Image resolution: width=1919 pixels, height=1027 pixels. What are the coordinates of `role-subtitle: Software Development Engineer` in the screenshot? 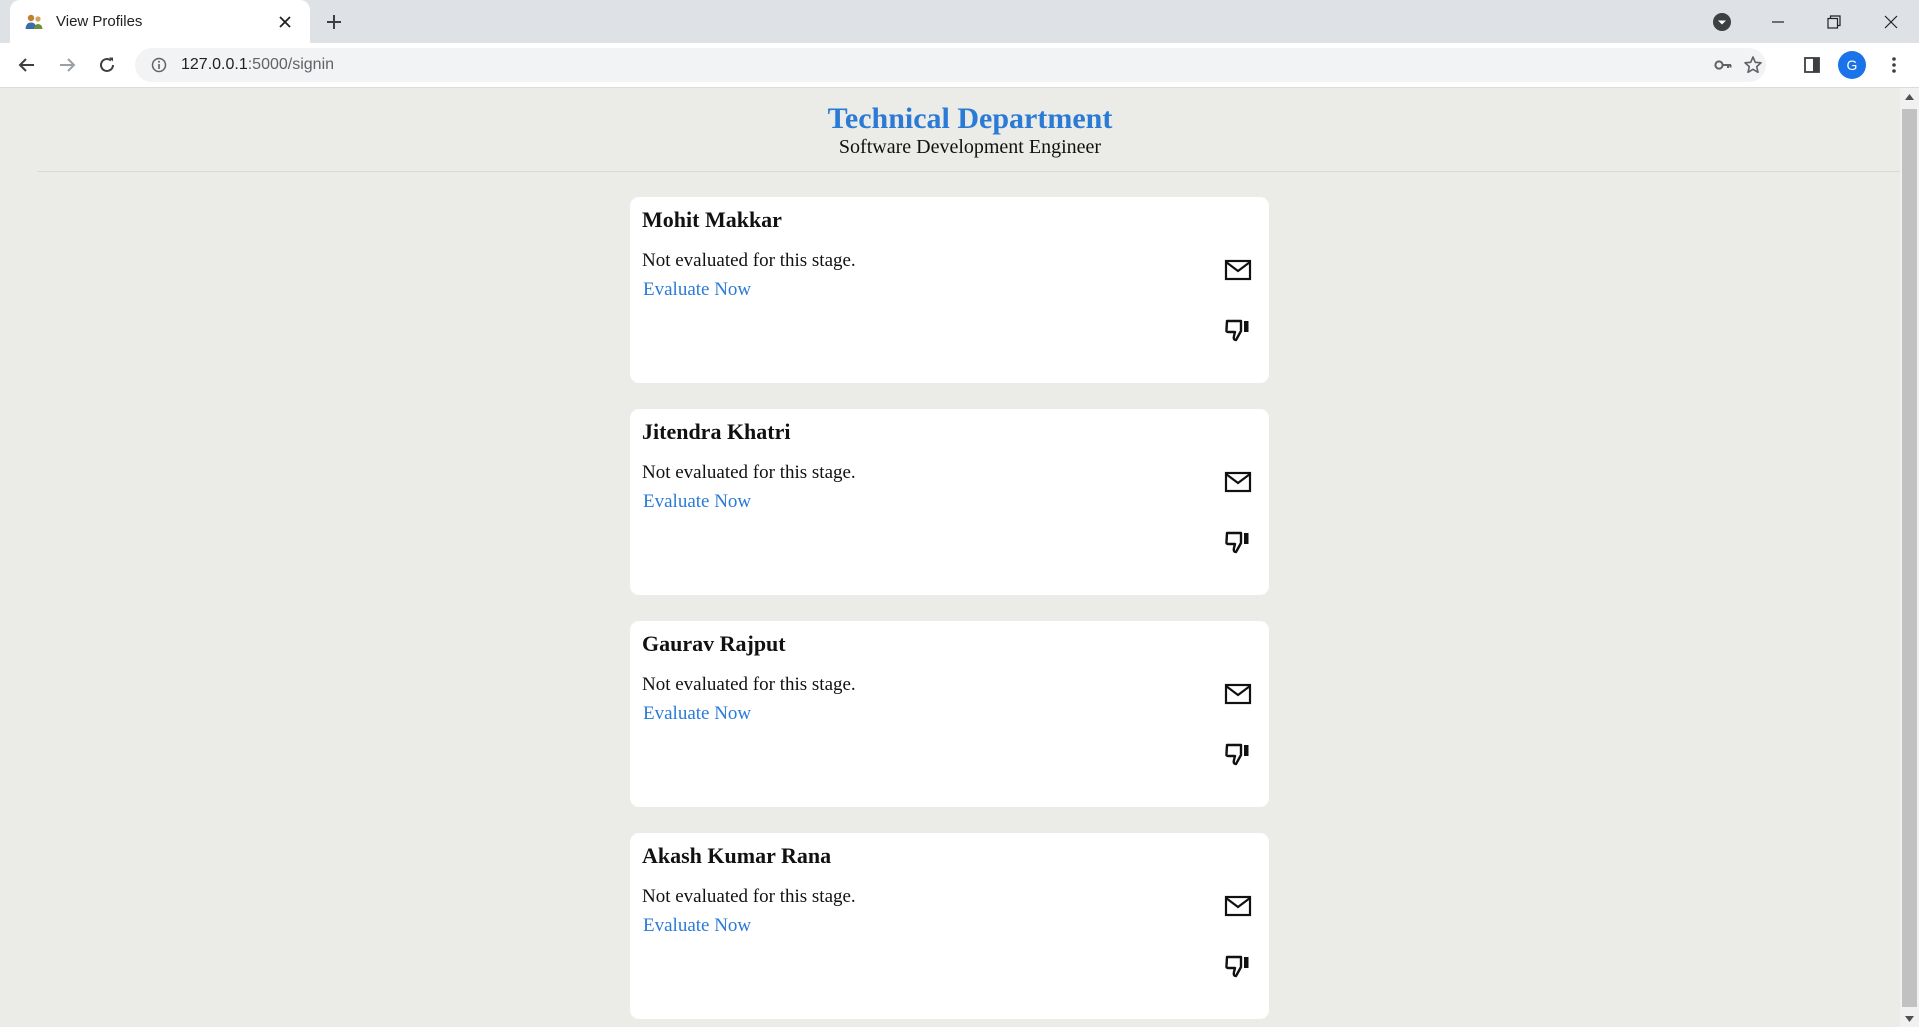 It's located at (970, 147).